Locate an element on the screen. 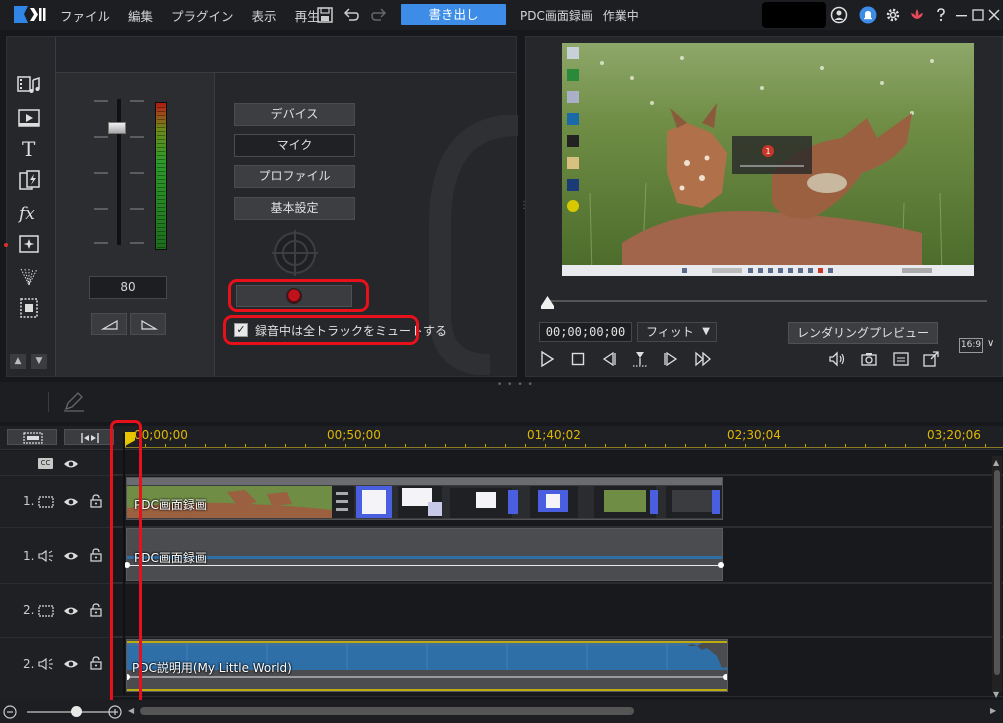 This screenshot has width=1003, height=723. title-bar: ファイル 編集 プラグイン 表示 再生 書き出し PDC画面録画 作業中 is located at coordinates (501, 15).